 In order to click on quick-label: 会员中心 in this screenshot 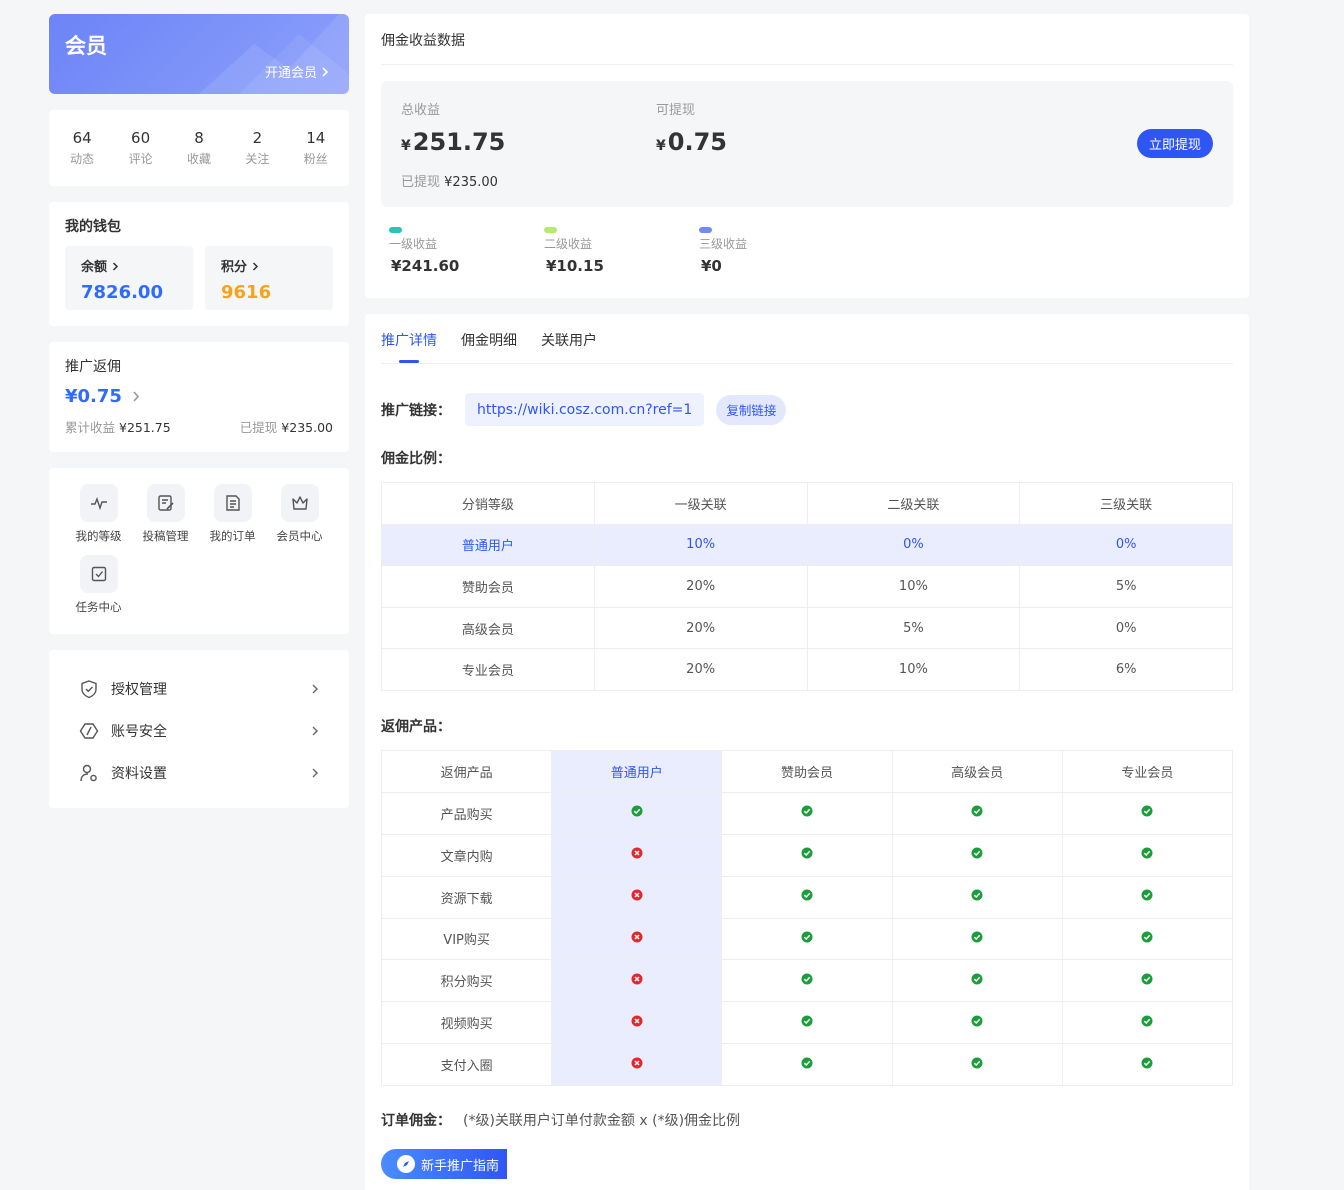, I will do `click(299, 536)`.